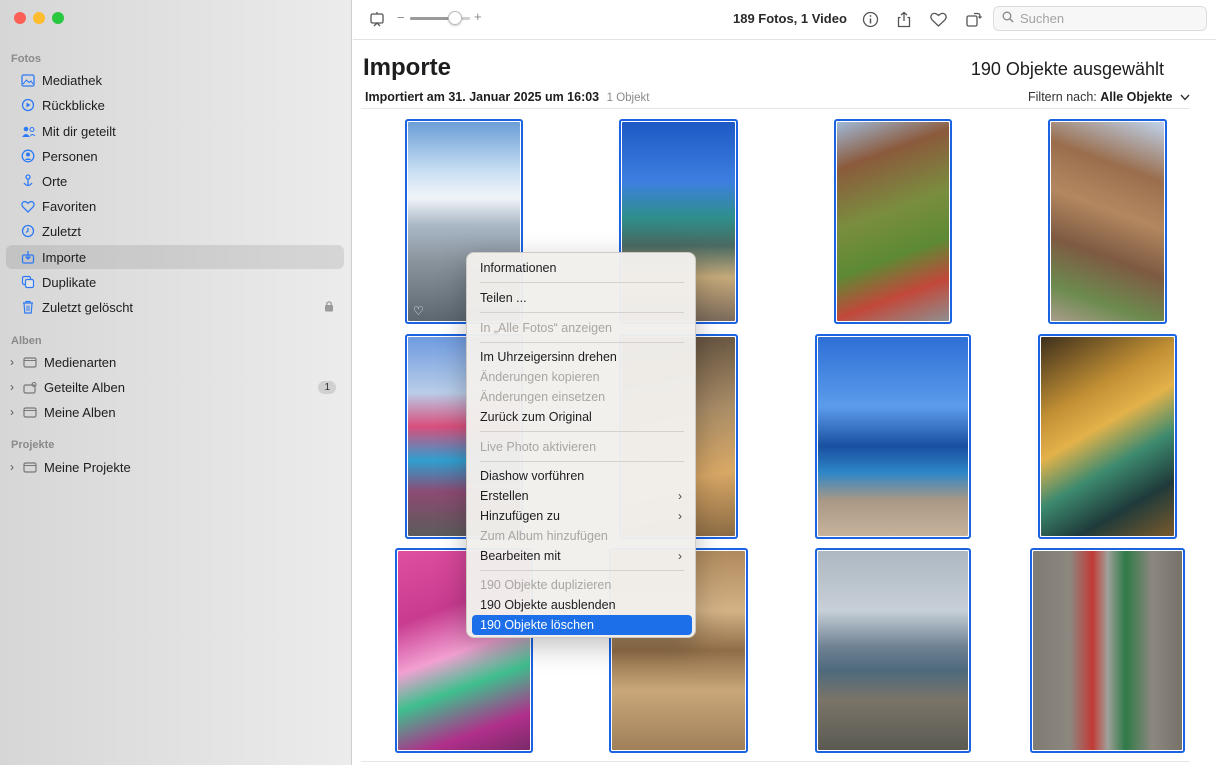 Image resolution: width=1216 pixels, height=765 pixels. Describe the element at coordinates (582, 605) in the screenshot. I see `menu-item-ausblenden: 190 Objekte ausblenden` at that location.